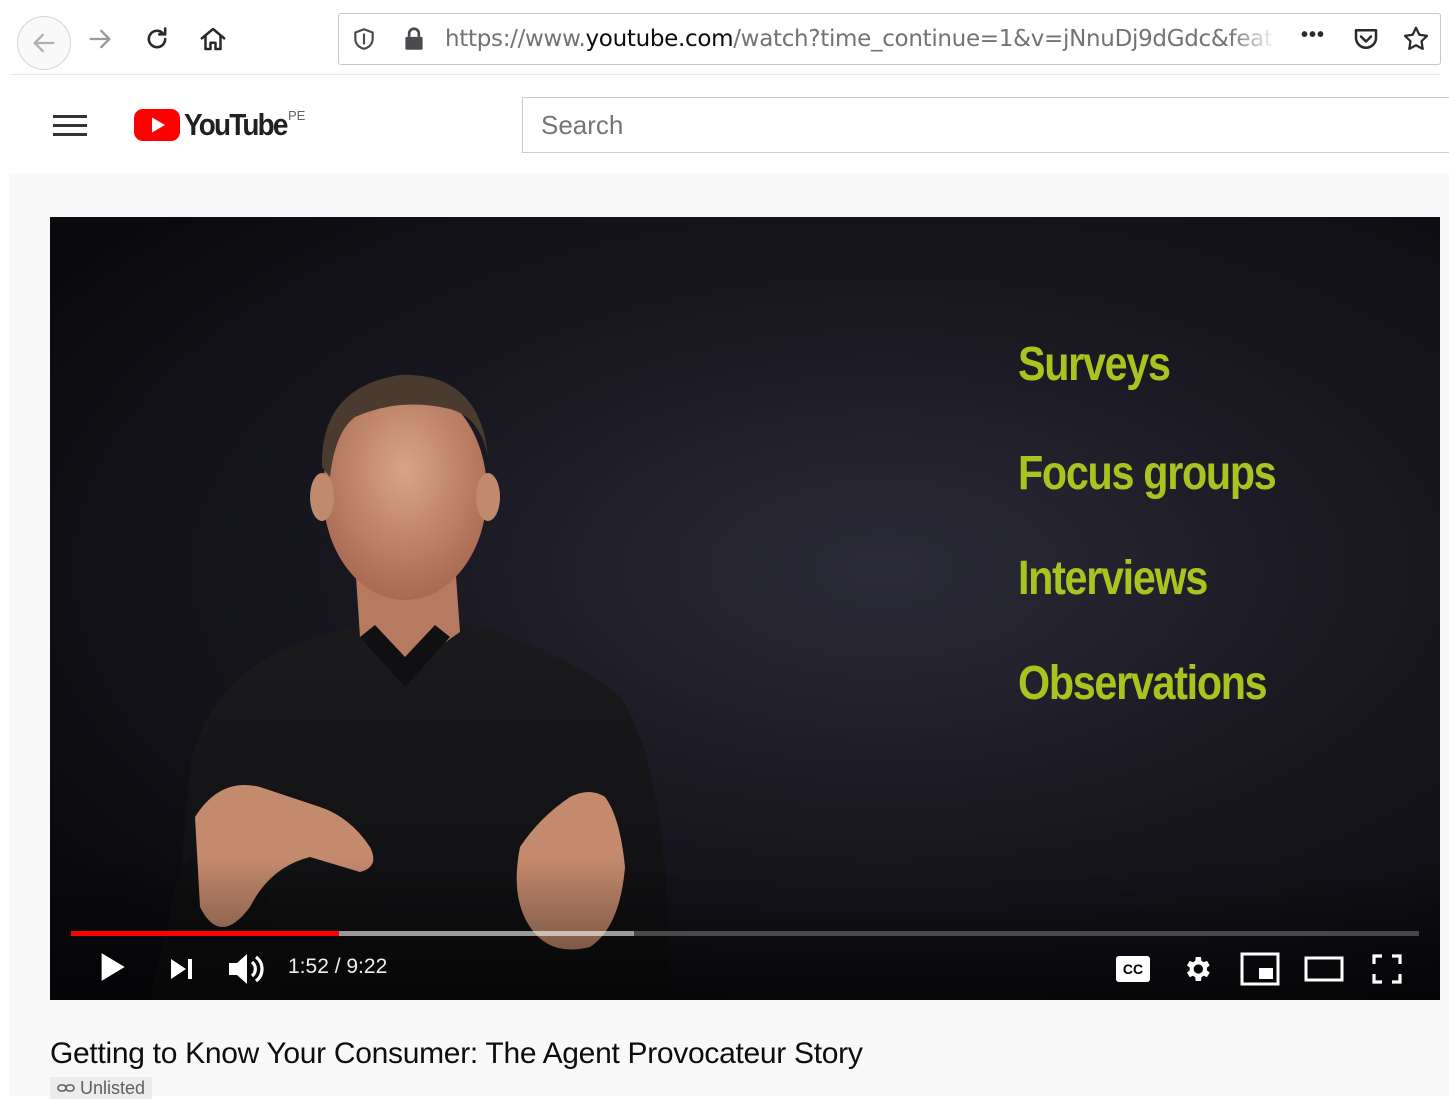 The width and height of the screenshot is (1449, 1099). What do you see at coordinates (205, 933) in the screenshot?
I see `progress-played` at bounding box center [205, 933].